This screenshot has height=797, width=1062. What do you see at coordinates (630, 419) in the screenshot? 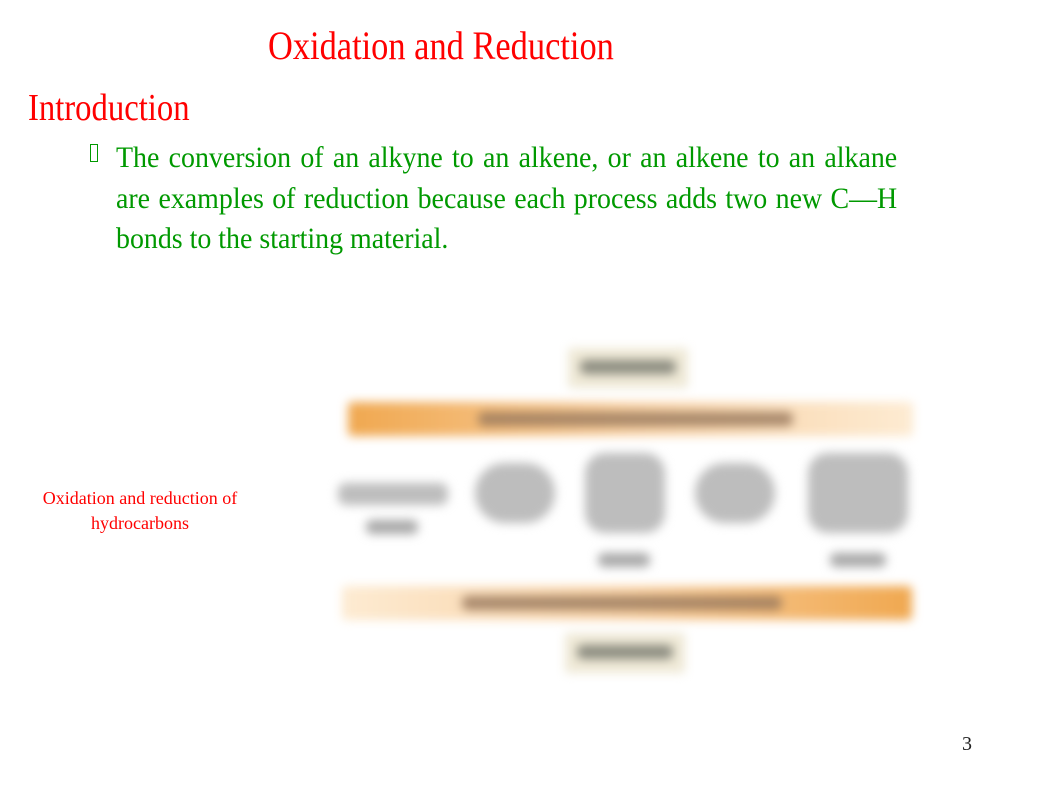
I see `oxidation-arrow` at bounding box center [630, 419].